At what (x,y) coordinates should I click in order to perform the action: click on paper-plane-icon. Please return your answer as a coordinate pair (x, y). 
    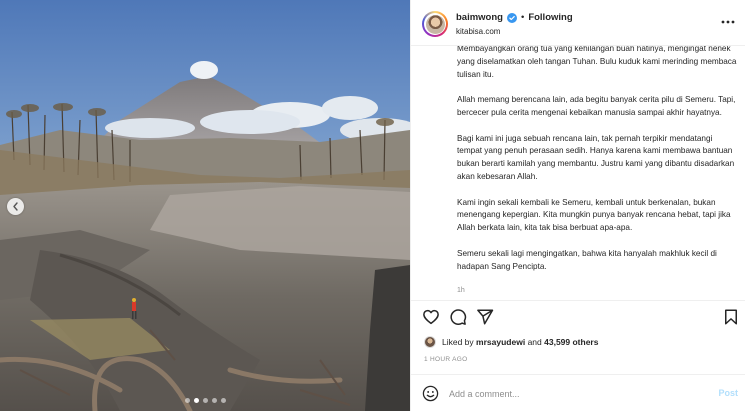
    Looking at the image, I should click on (485, 317).